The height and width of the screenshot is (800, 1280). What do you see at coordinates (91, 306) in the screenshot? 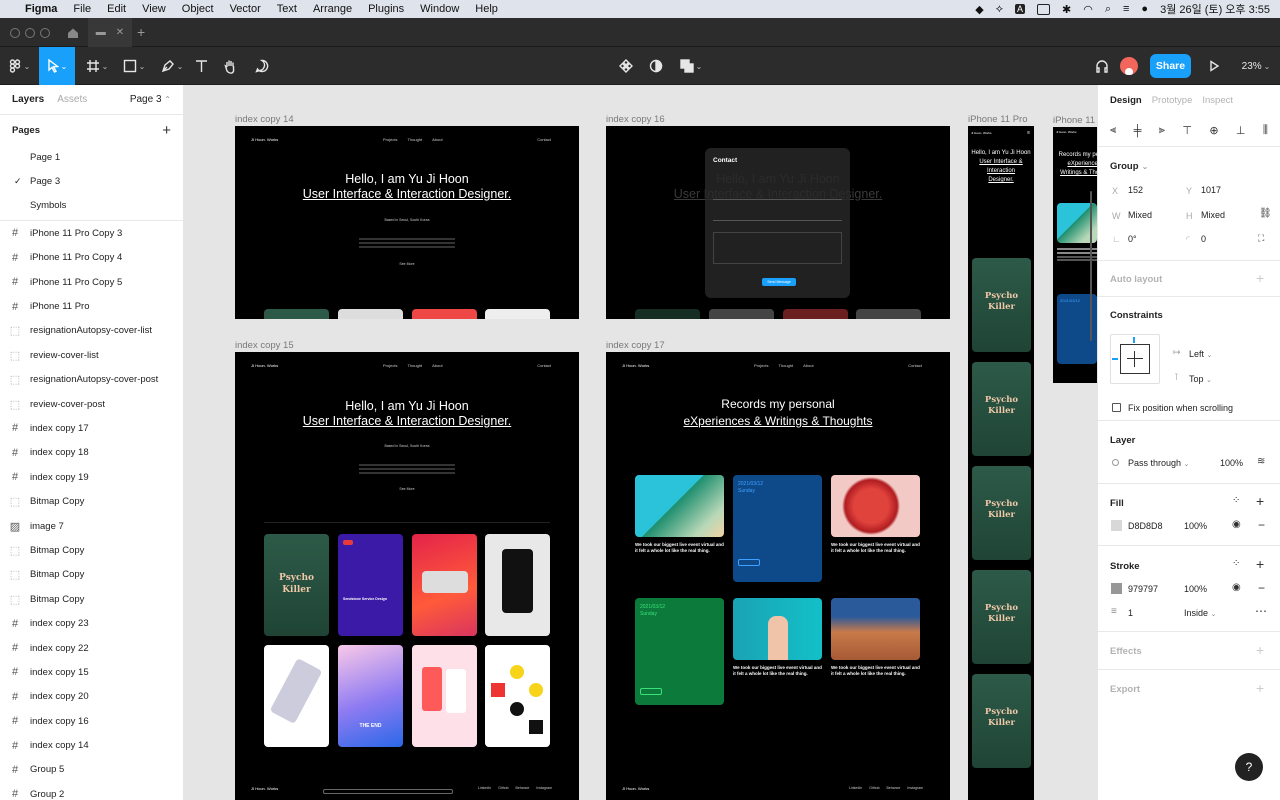
I see `layer-item: # iPhone 11 Pro` at bounding box center [91, 306].